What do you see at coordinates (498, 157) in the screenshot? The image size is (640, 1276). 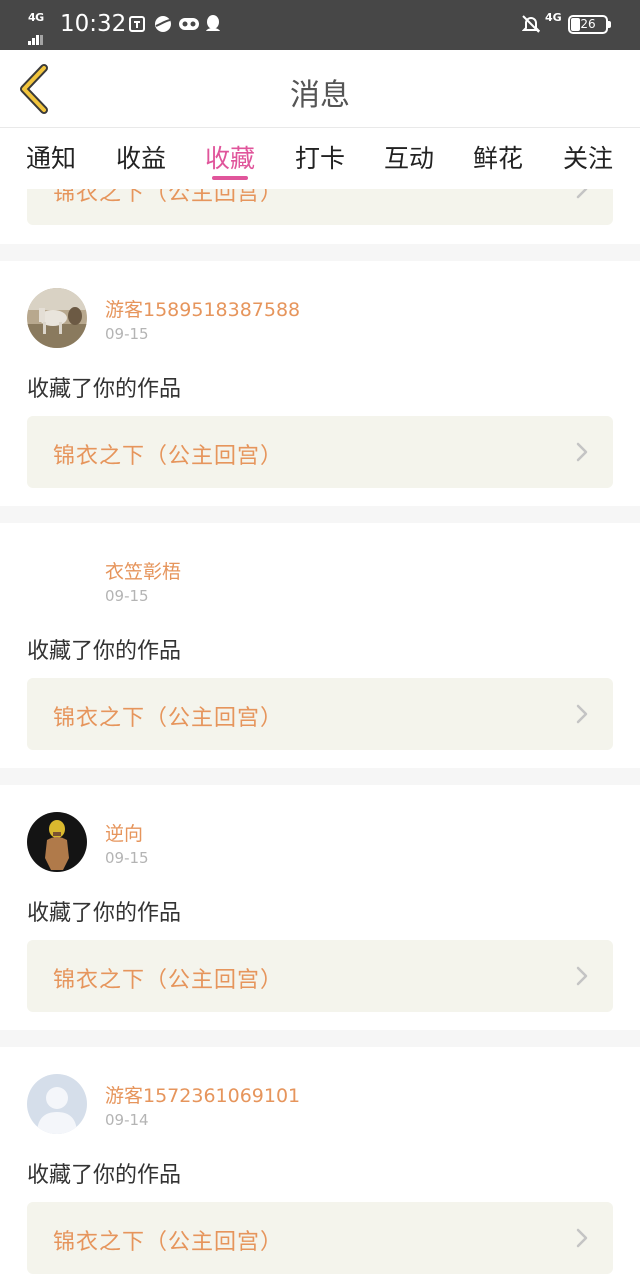 I see `tab-flowers: 鲜花` at bounding box center [498, 157].